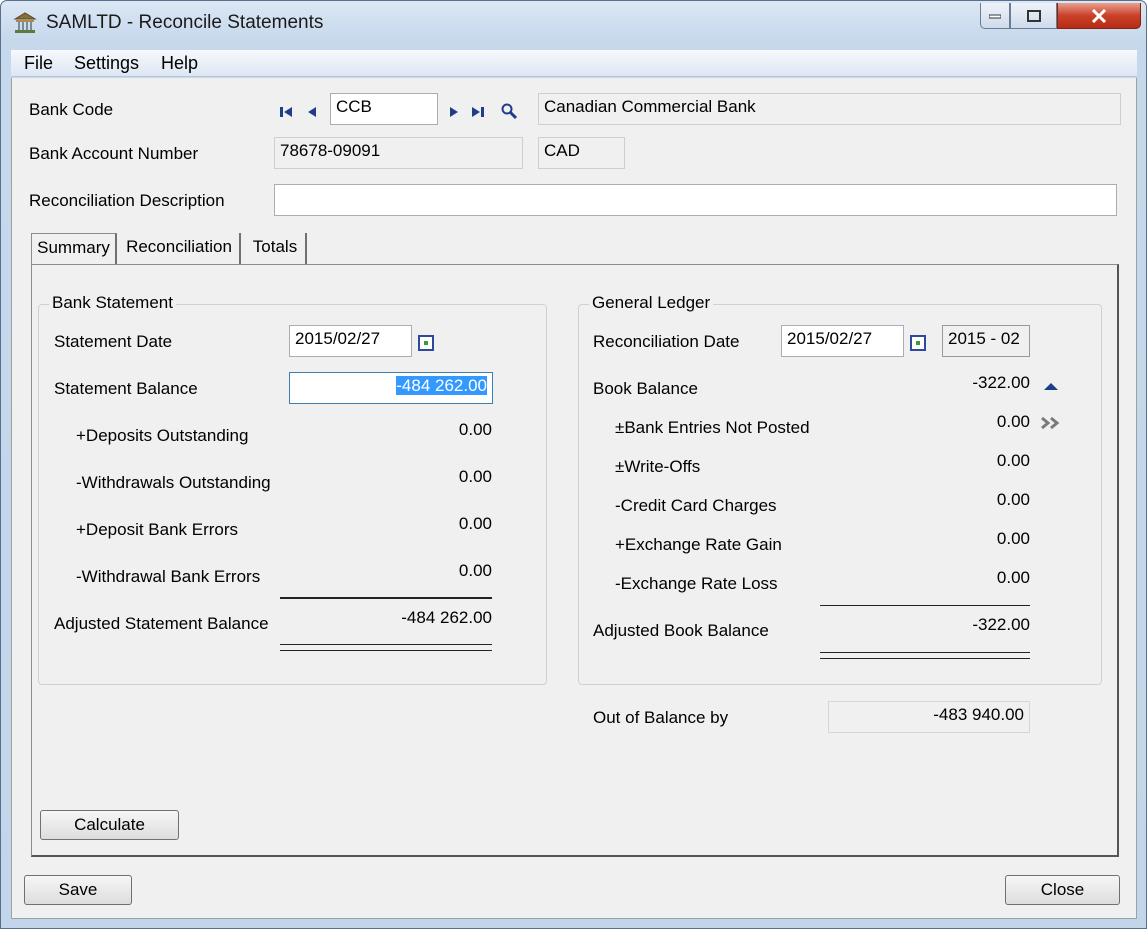  Describe the element at coordinates (658, 466) in the screenshot. I see `write-offs-label: ±Write-Offs` at that location.